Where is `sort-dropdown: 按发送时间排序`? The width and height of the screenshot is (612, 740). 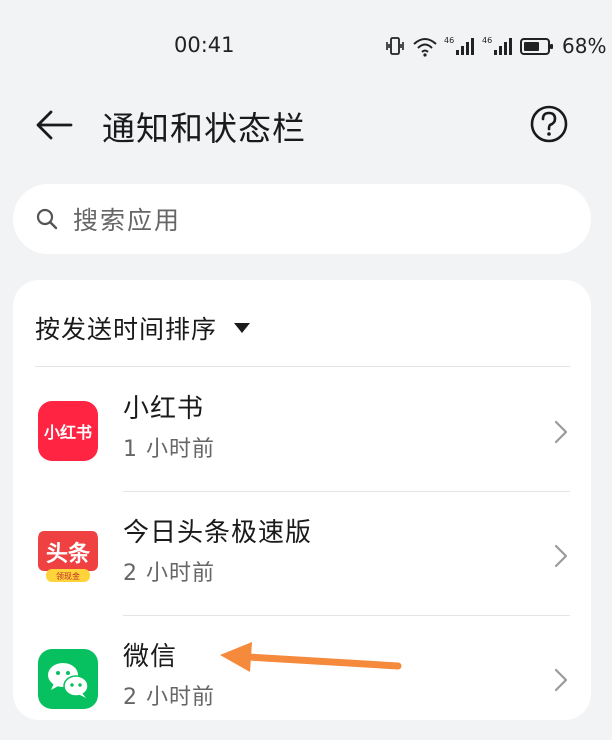 sort-dropdown: 按发送时间排序 is located at coordinates (143, 328).